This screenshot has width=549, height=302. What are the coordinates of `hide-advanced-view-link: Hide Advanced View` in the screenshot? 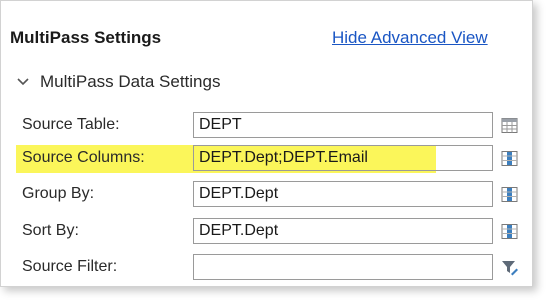 It's located at (410, 38).